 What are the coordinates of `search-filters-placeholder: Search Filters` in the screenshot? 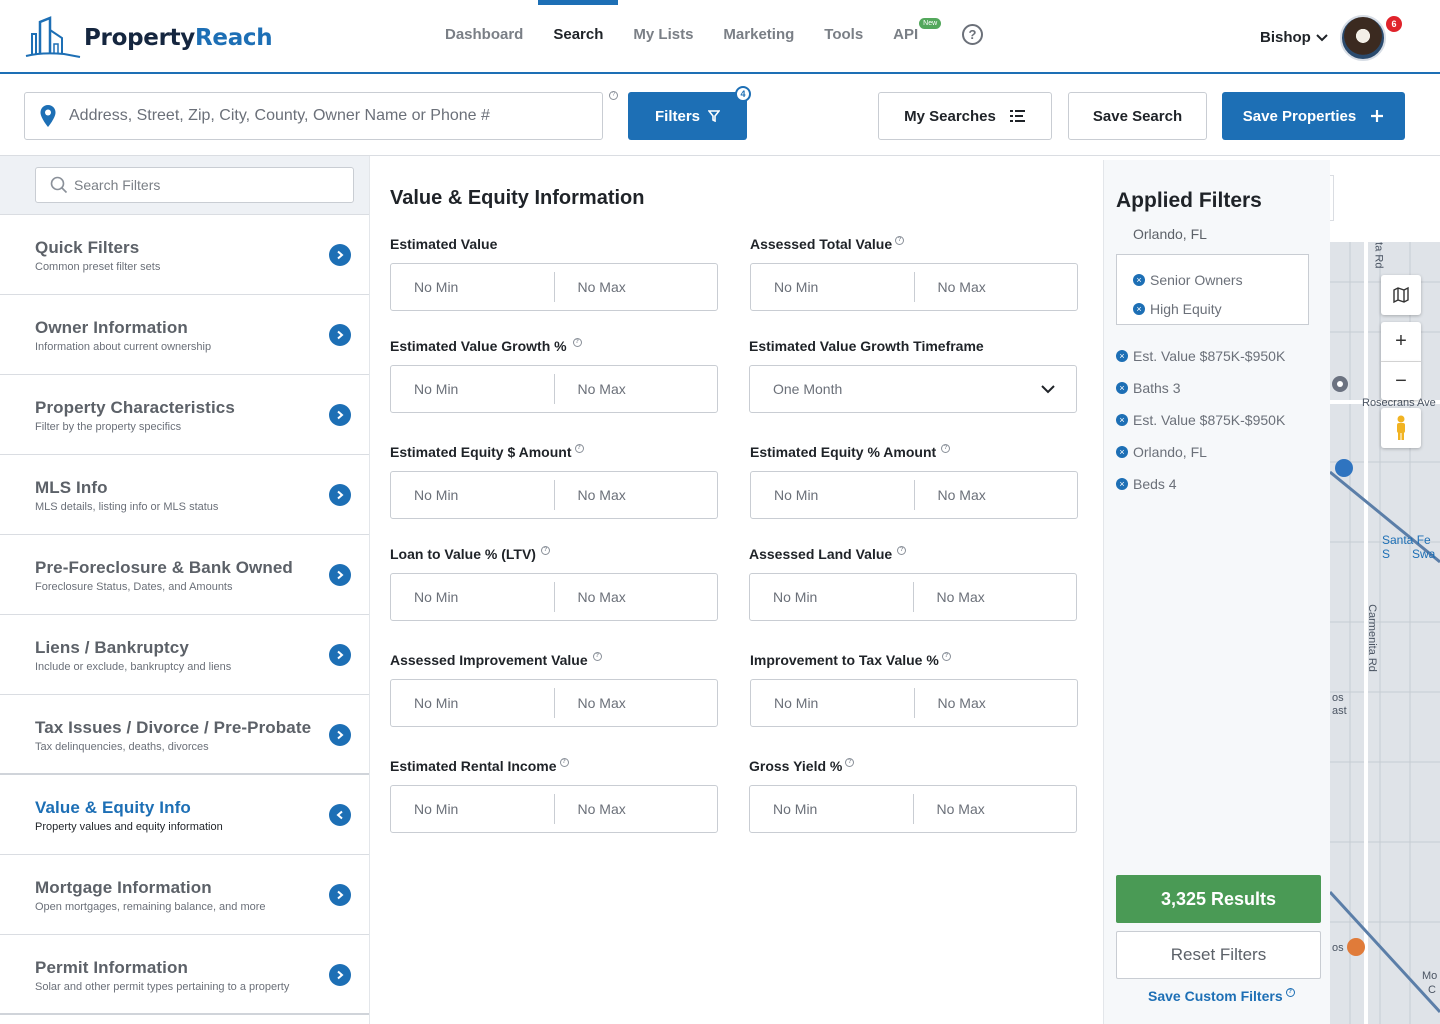 It's located at (117, 185).